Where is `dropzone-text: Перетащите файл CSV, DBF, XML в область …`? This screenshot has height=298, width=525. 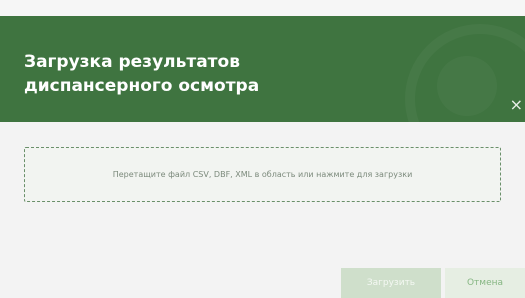 dropzone-text: Перетащите файл CSV, DBF, XML в область … is located at coordinates (262, 174).